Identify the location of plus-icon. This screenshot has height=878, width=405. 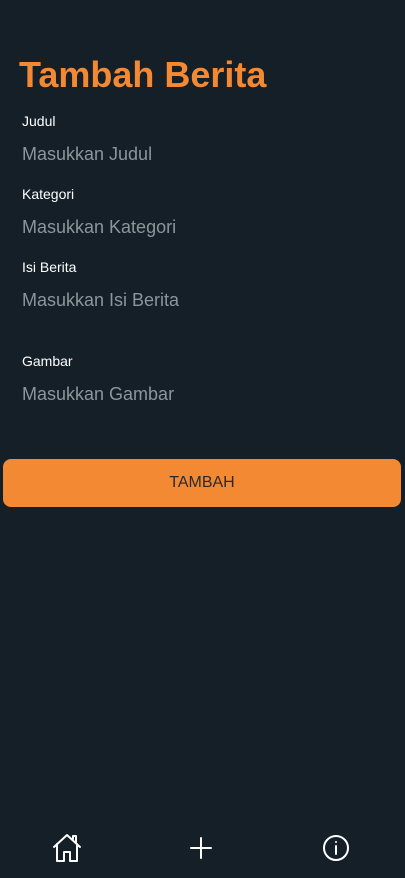
(201, 848).